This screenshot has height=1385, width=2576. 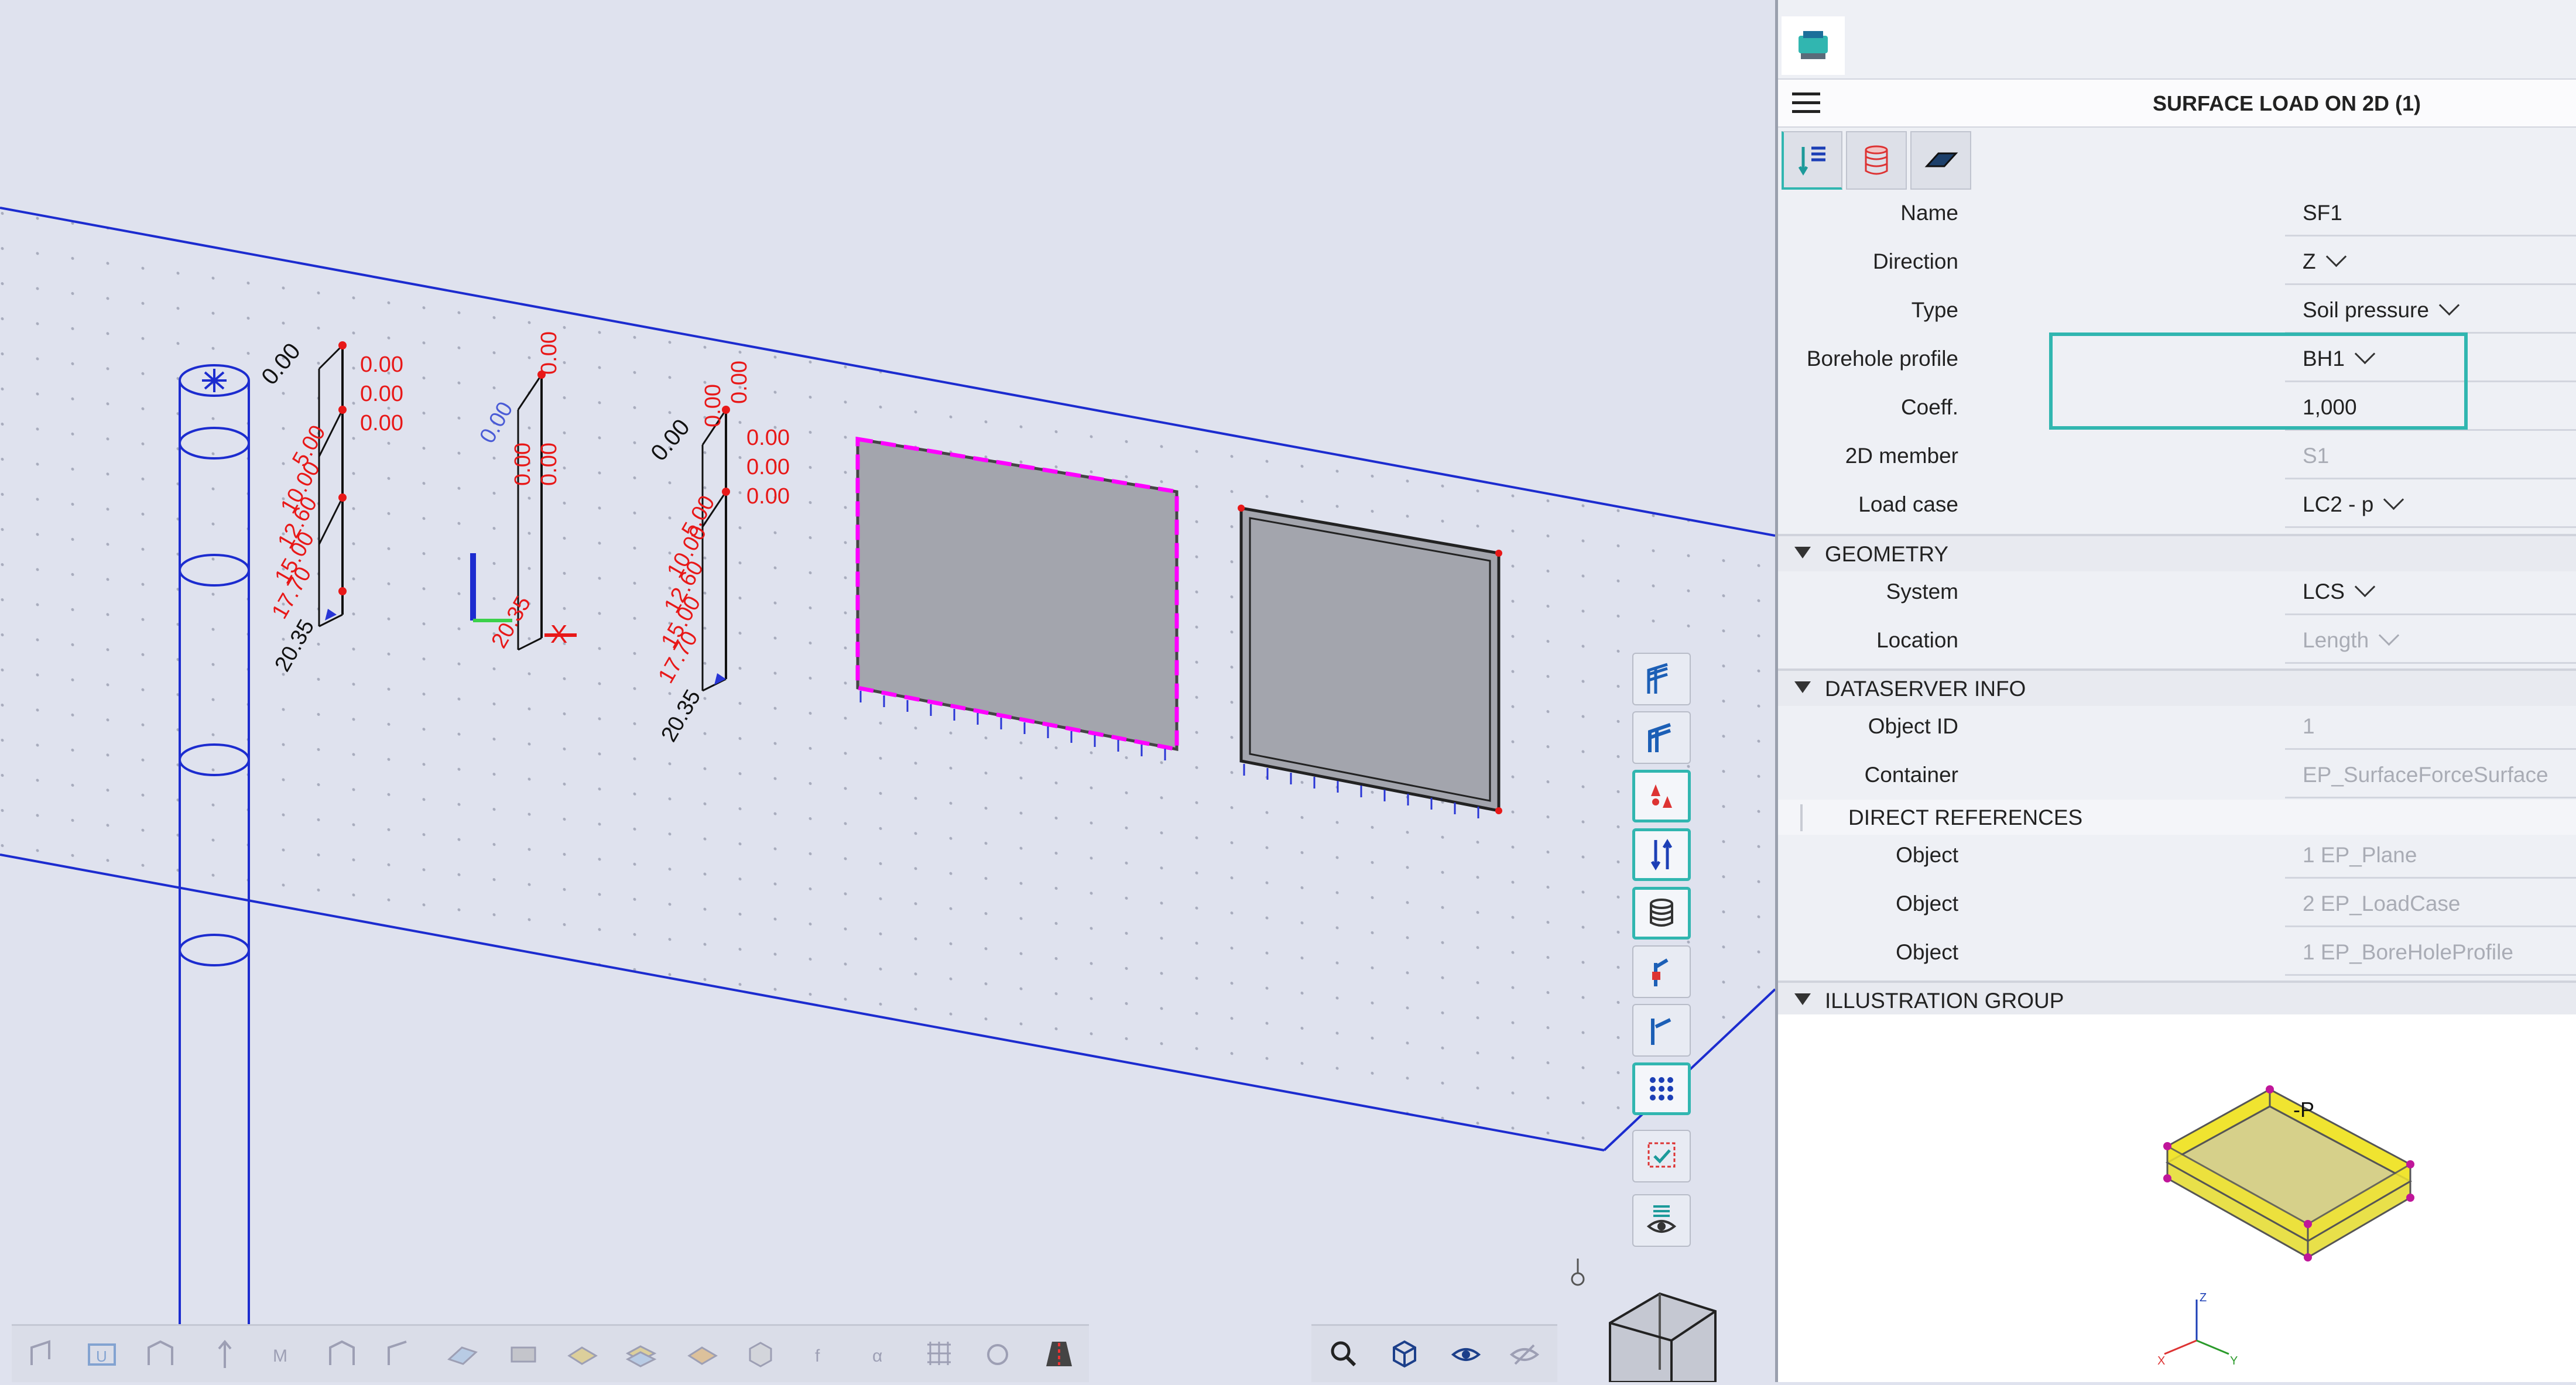 I want to click on results-tool-button, so click(x=1661, y=972).